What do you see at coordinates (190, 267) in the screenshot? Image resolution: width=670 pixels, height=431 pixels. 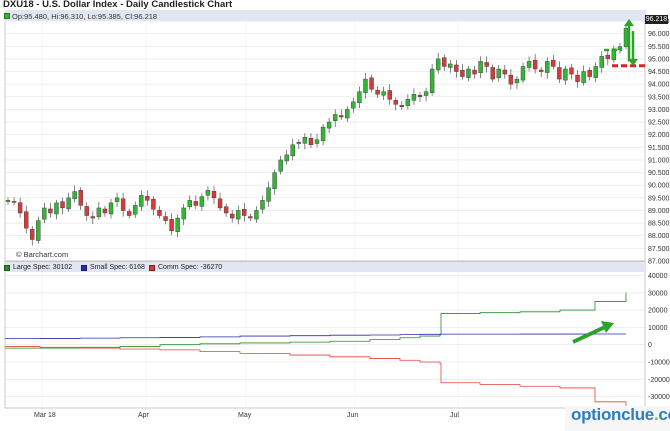 I see `legend-comm-label: Comm Spec: -36270` at bounding box center [190, 267].